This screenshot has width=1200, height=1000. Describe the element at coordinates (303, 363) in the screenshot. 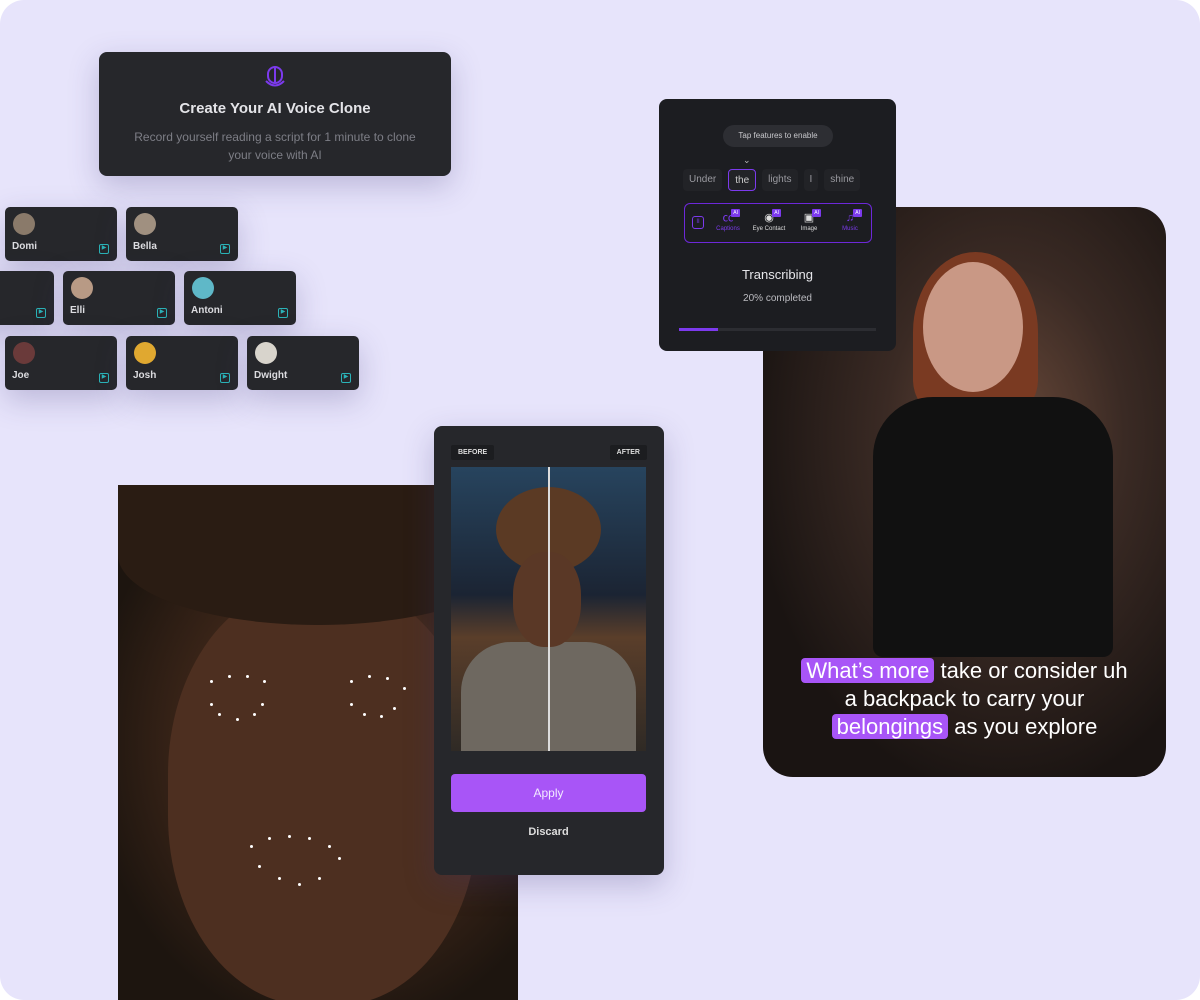

I see `voice-card: Dwight ▶` at that location.